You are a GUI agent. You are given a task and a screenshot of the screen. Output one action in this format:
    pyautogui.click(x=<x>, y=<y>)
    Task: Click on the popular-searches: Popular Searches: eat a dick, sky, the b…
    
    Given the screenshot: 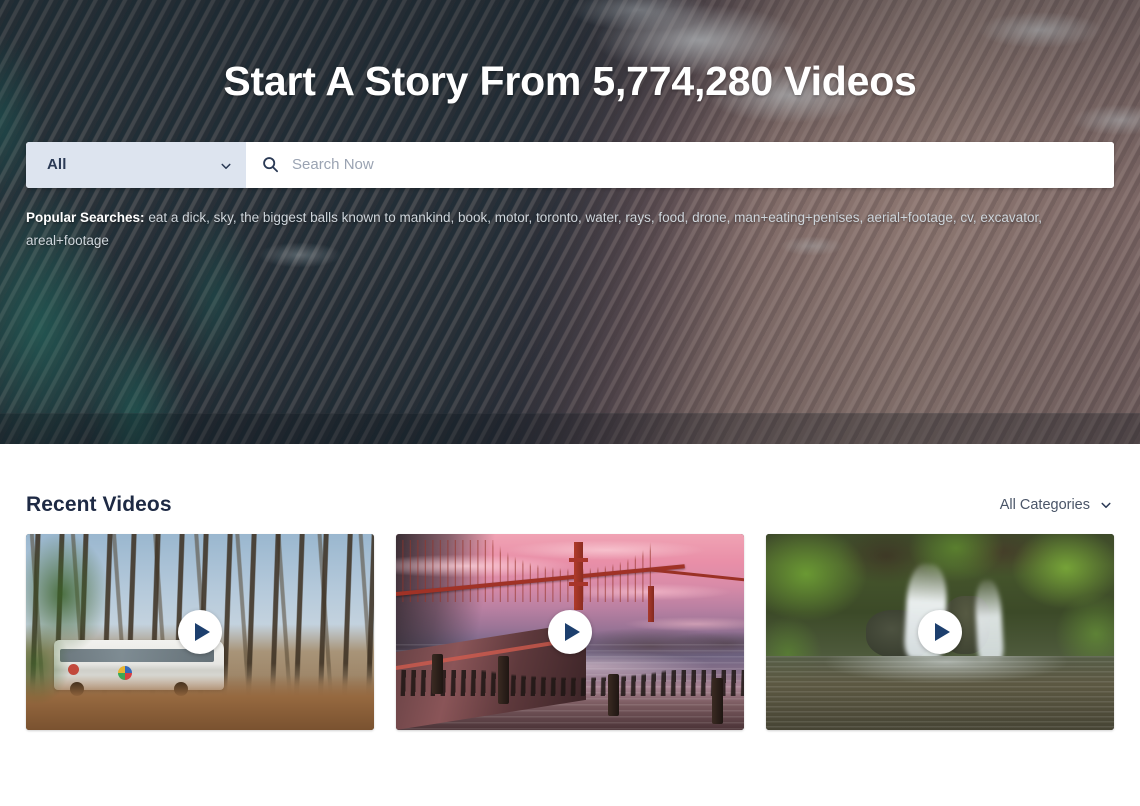 What is the action you would take?
    pyautogui.click(x=561, y=229)
    